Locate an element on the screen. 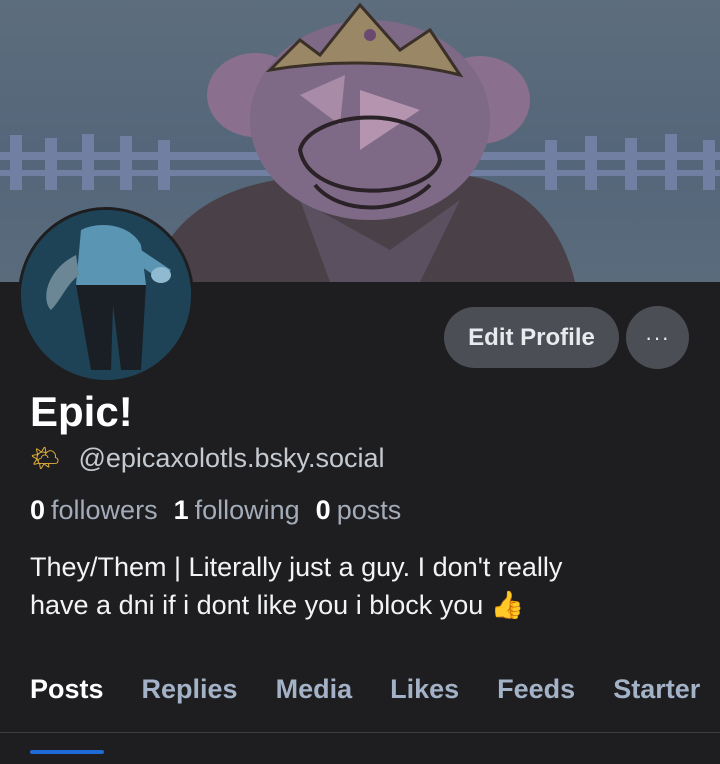 The width and height of the screenshot is (720, 764). tab-feeds: Feeds is located at coordinates (536, 700).